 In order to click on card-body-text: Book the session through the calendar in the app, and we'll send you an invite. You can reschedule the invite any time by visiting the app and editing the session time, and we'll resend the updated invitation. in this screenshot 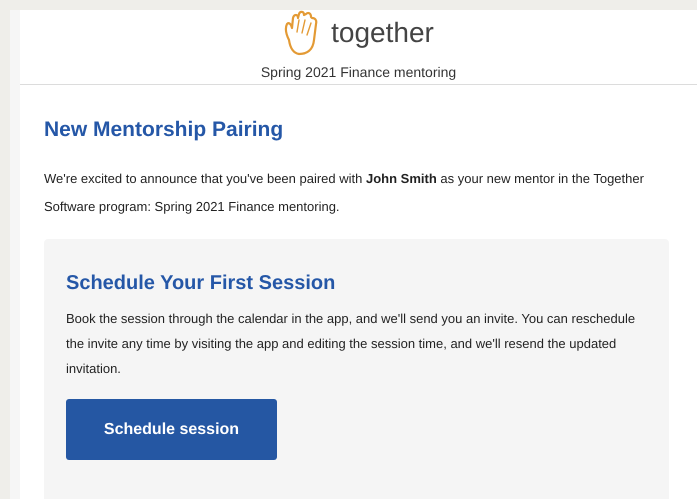, I will do `click(351, 344)`.